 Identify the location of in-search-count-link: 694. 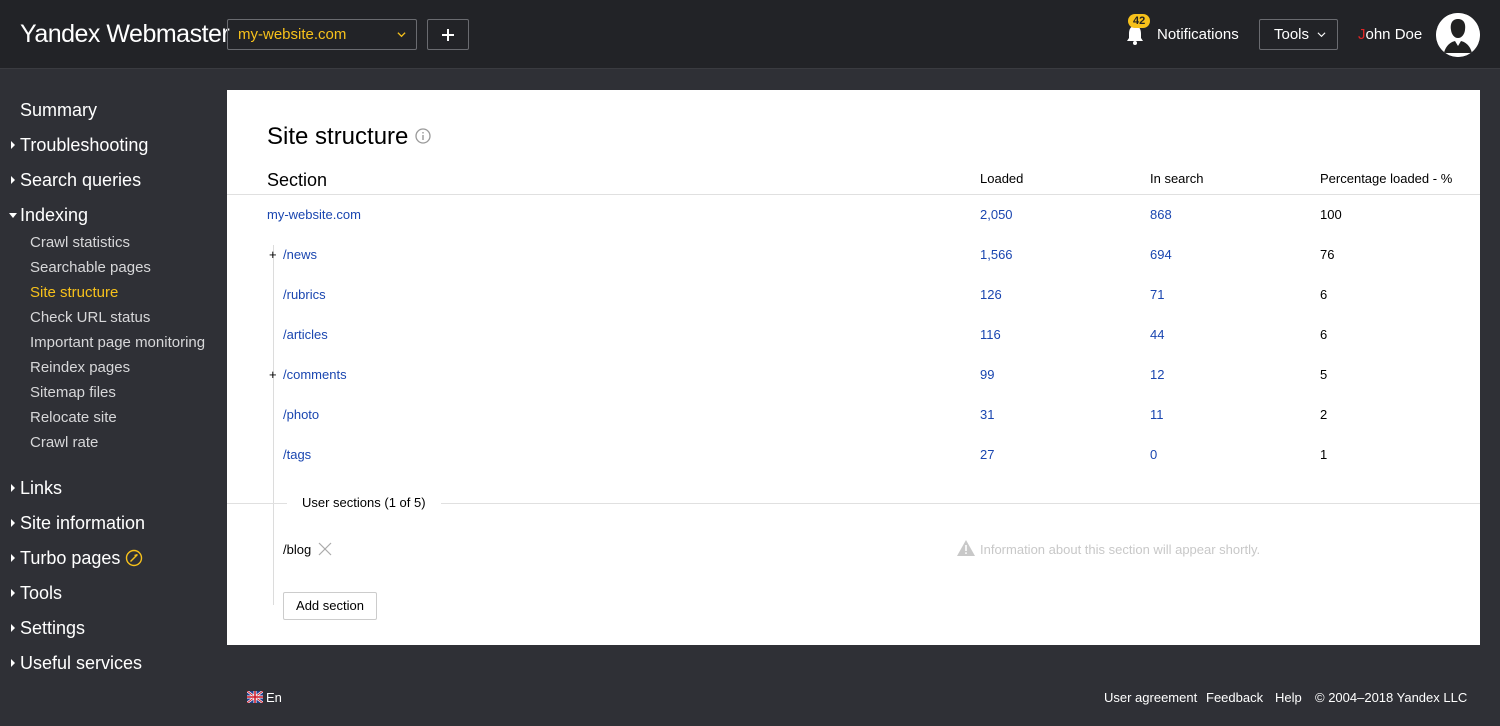
(1161, 254).